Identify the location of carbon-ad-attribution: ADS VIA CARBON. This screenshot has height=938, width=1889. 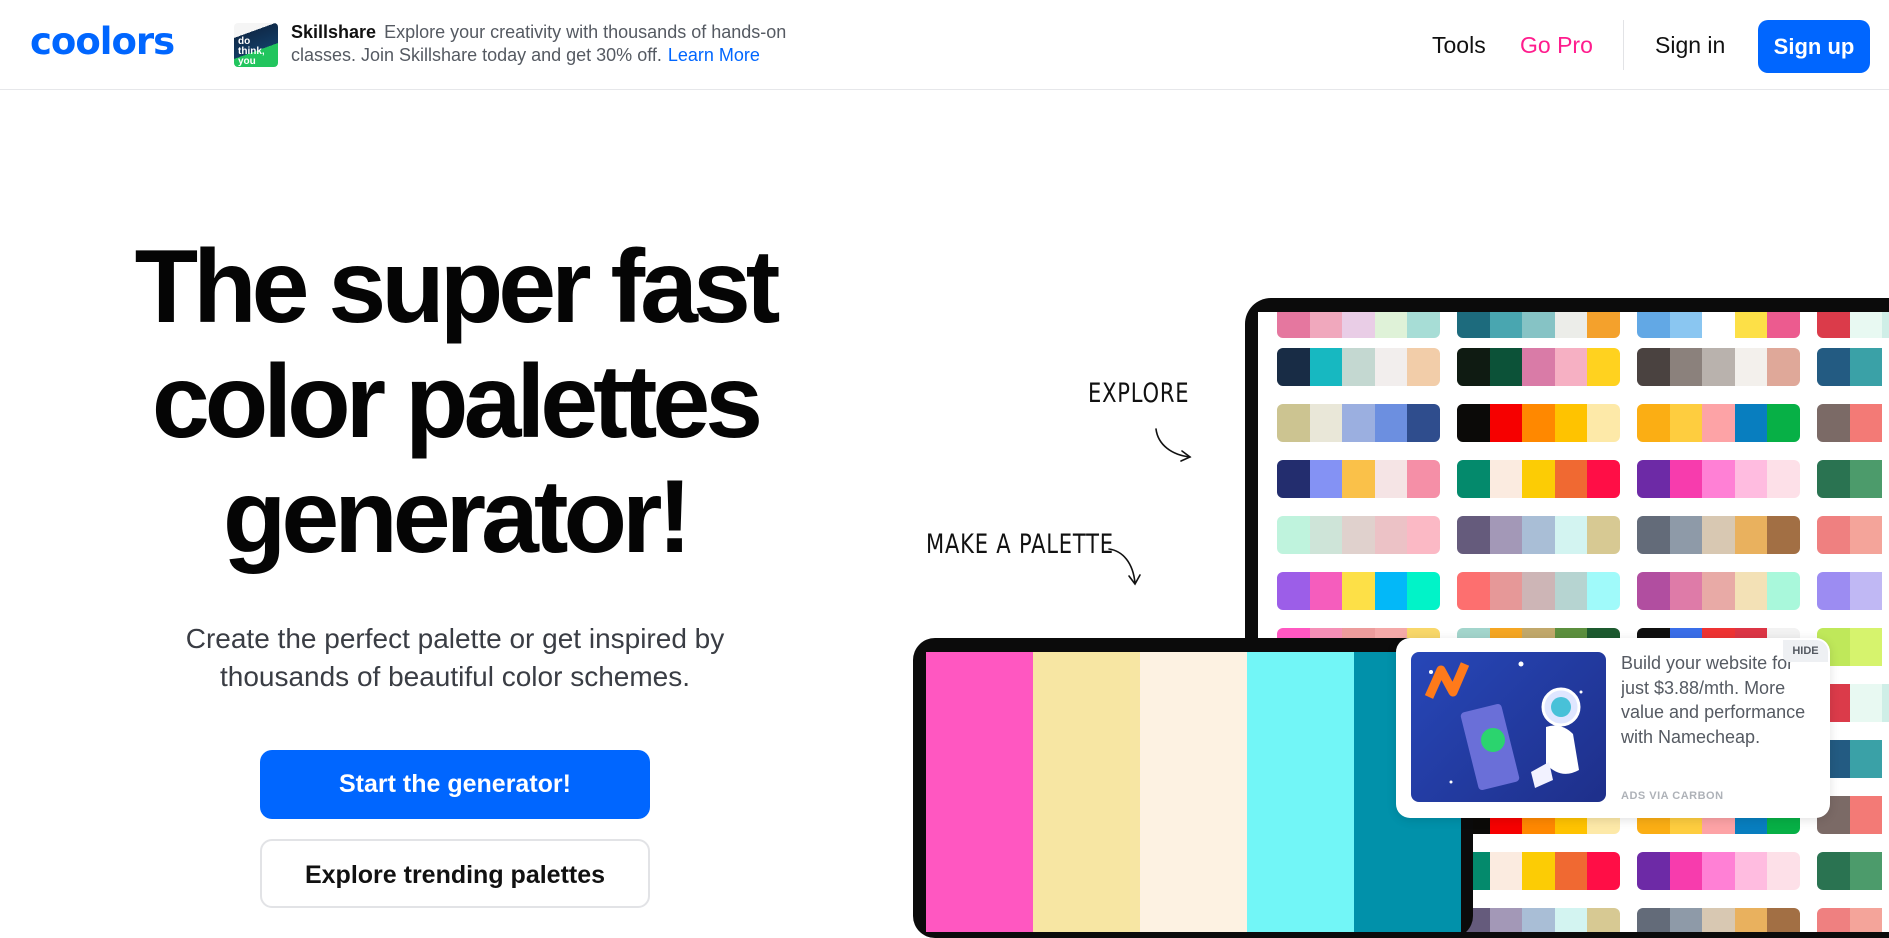
(1672, 796).